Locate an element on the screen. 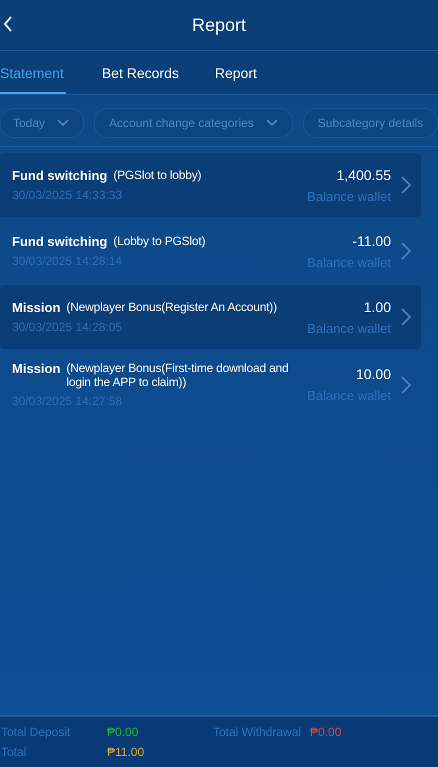 The image size is (438, 767). record-amount: 1,400.55 is located at coordinates (363, 174).